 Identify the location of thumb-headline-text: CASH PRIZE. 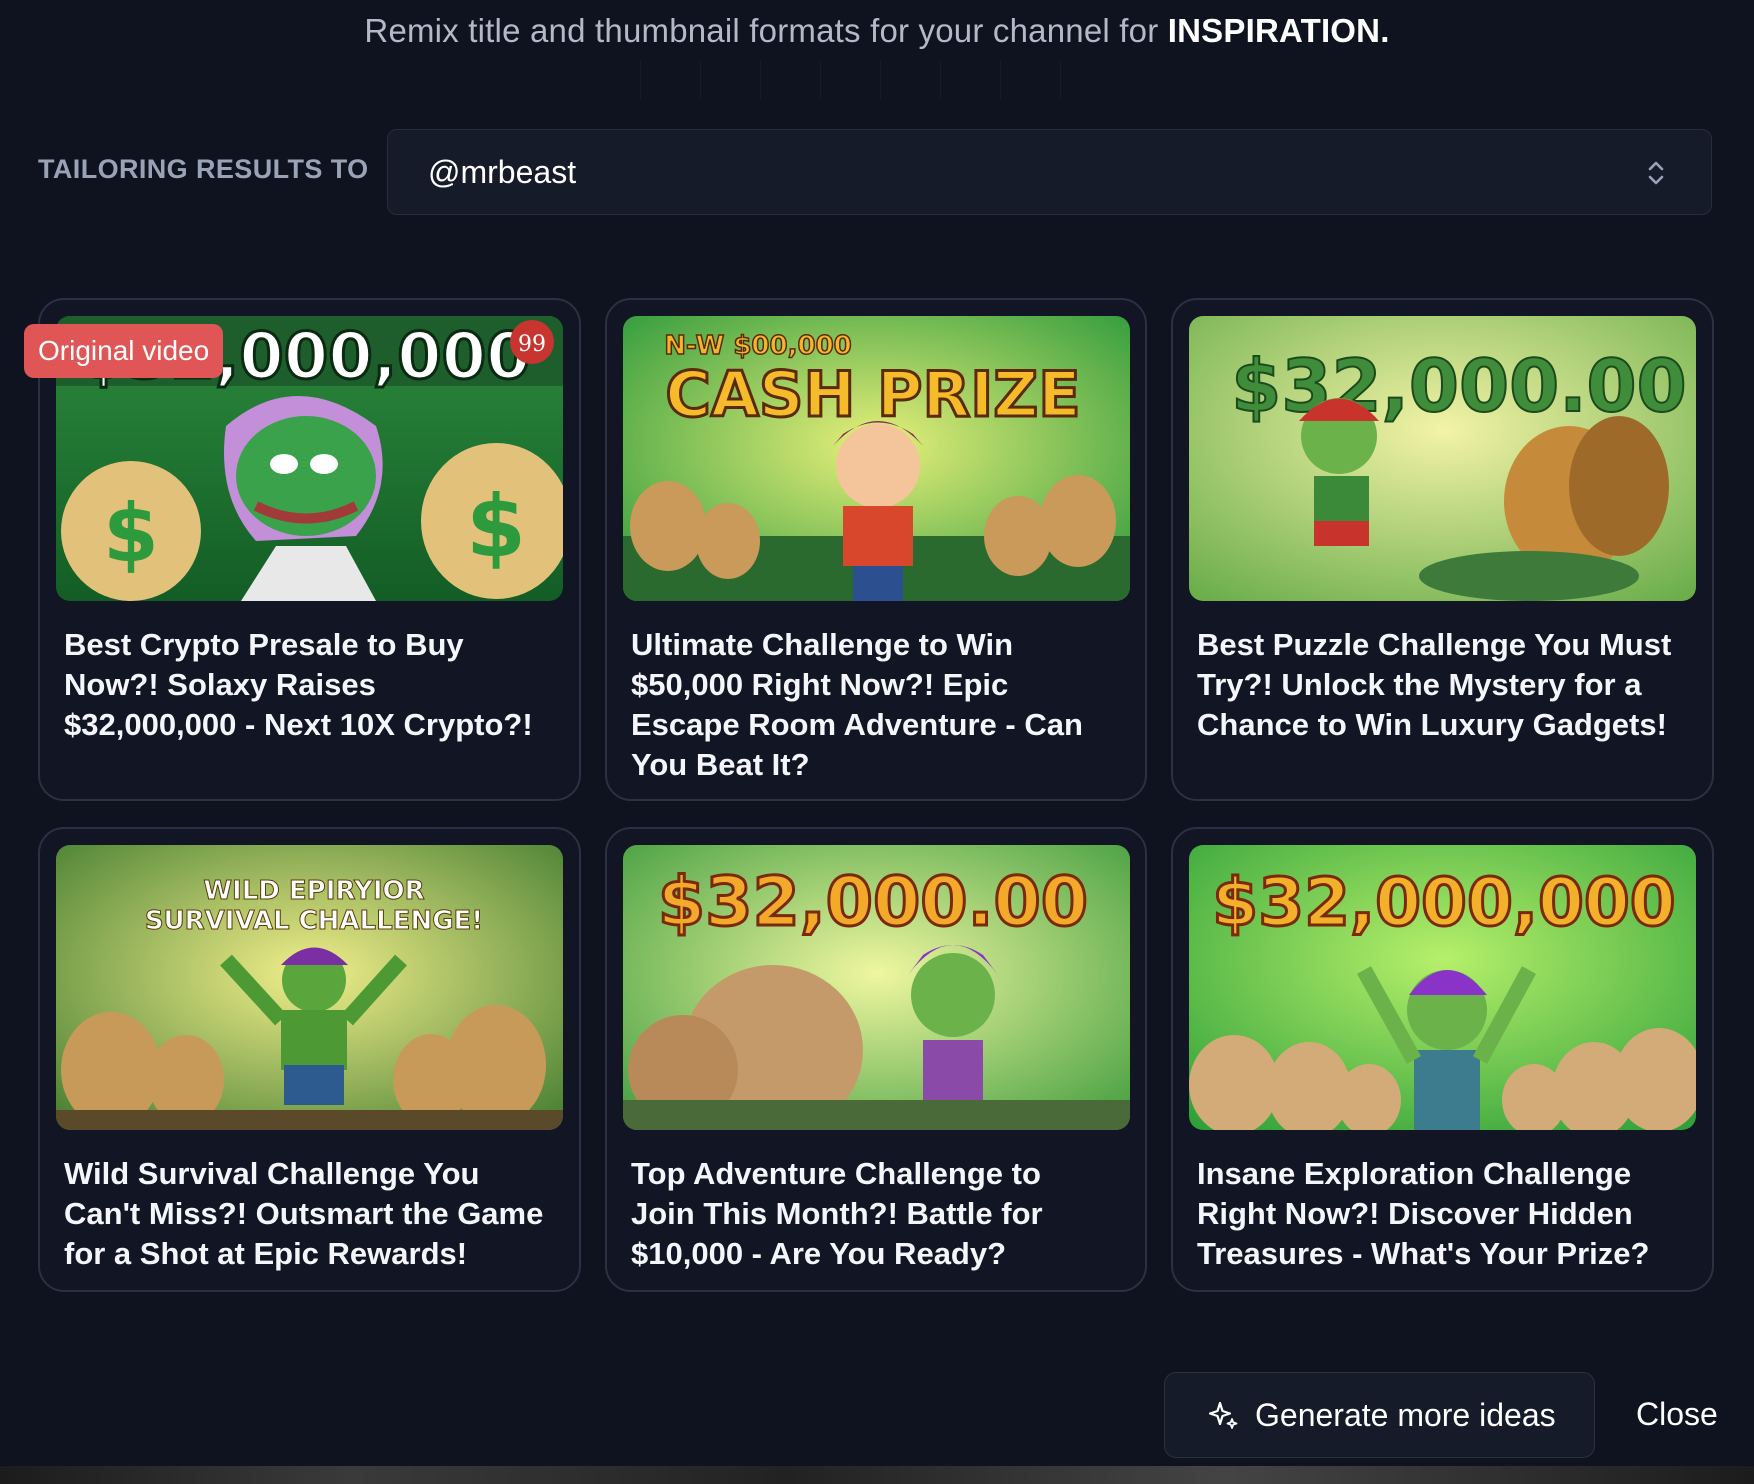
(872, 394).